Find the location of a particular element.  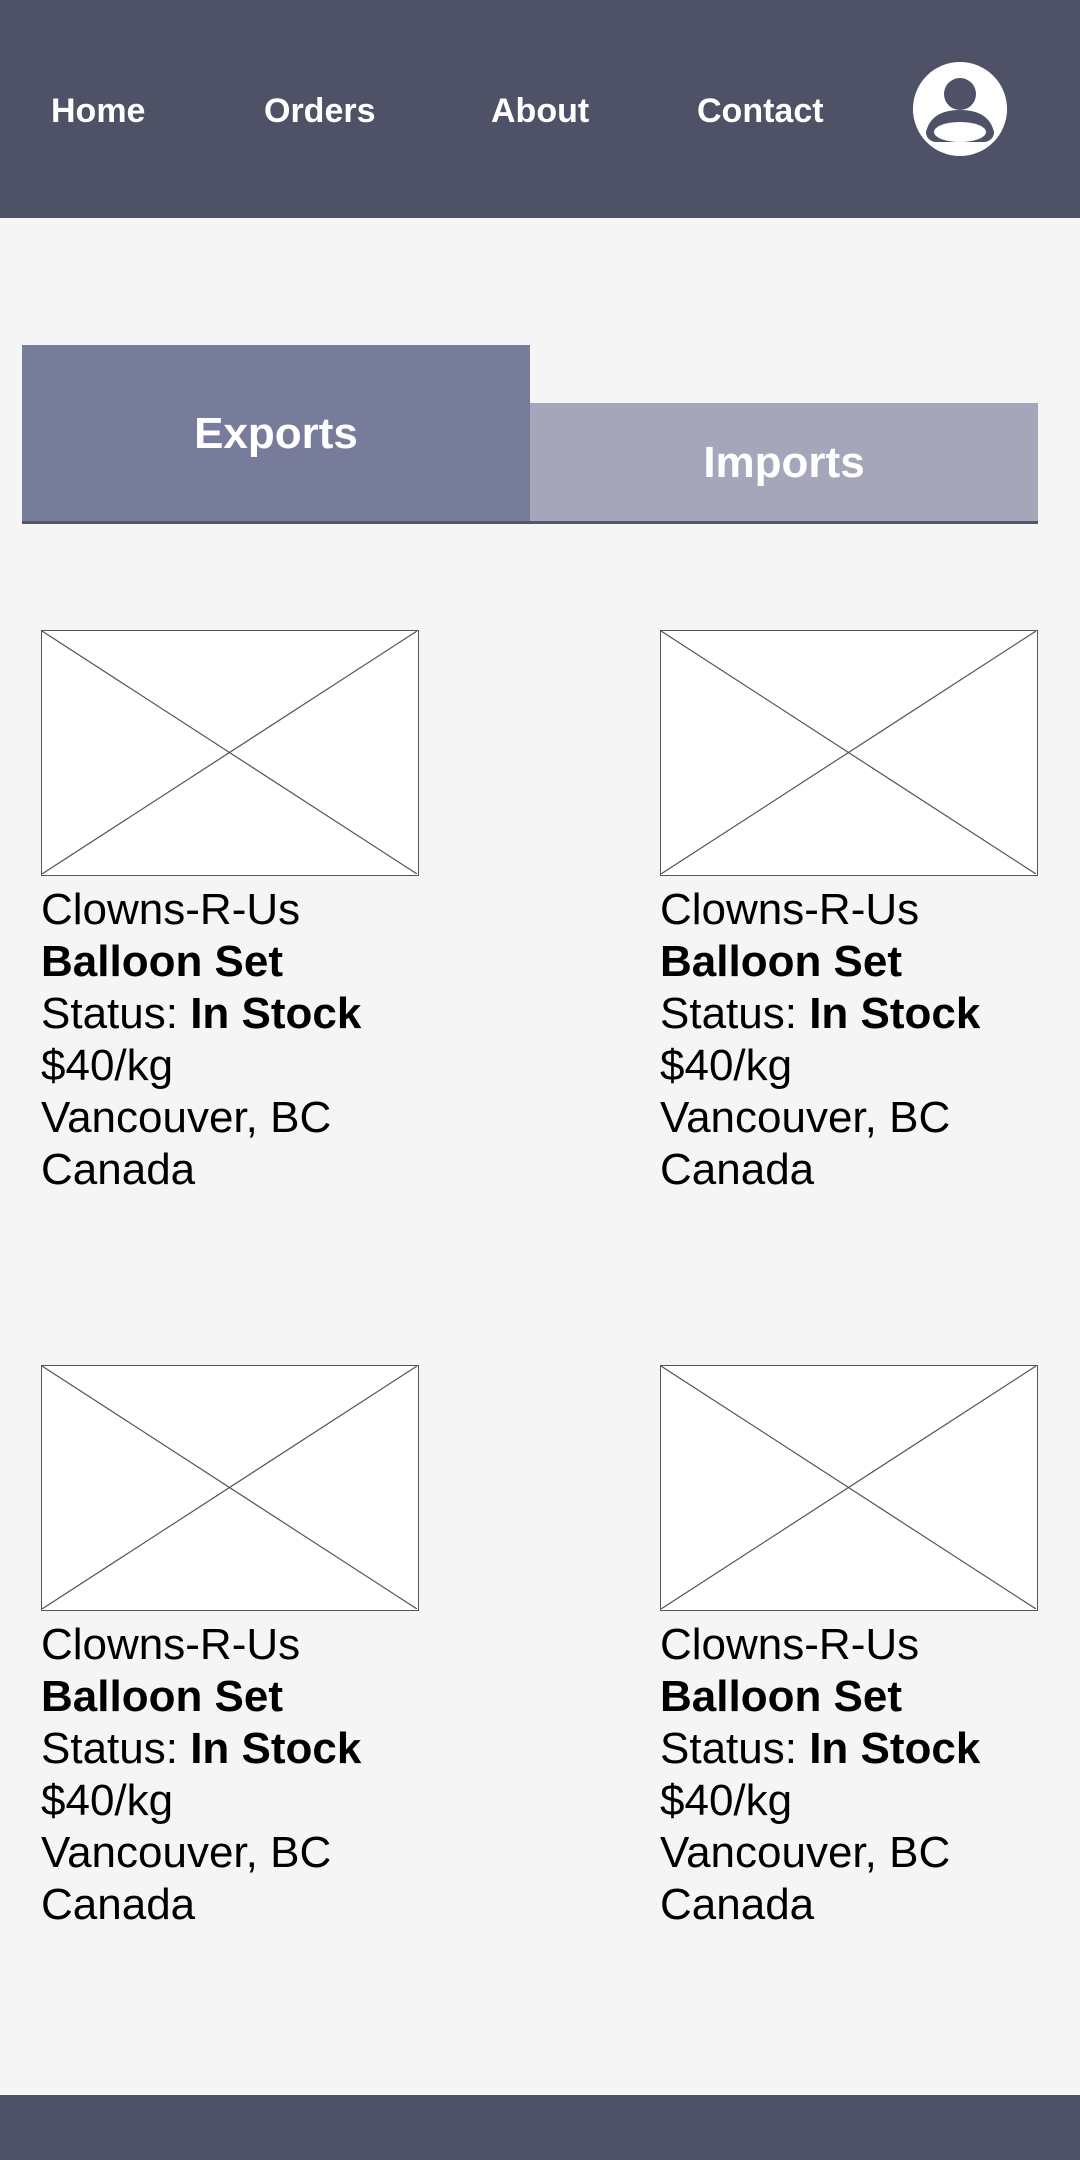

tab-imports: Imports is located at coordinates (784, 463).